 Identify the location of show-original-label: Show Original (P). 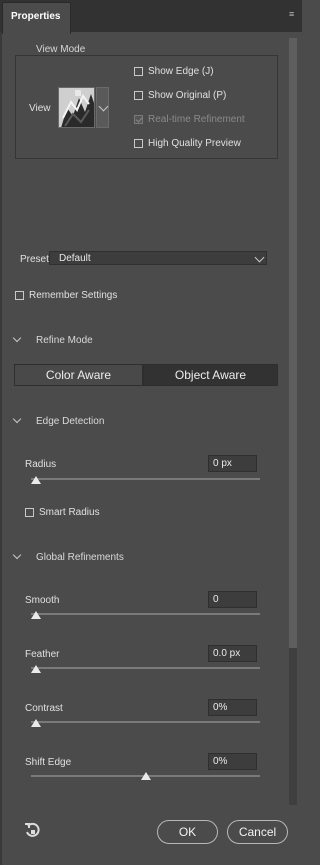
(187, 95).